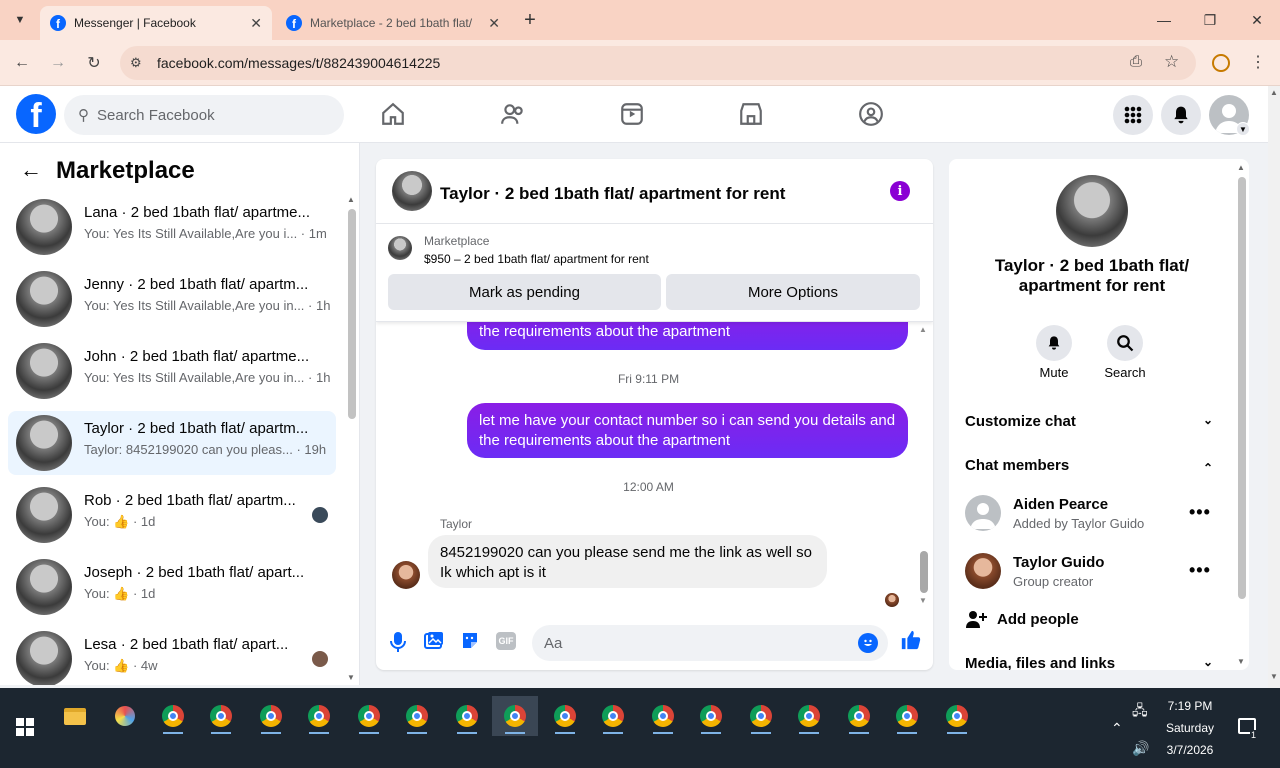  What do you see at coordinates (36, 114) in the screenshot?
I see `facebook-logo-icon: f` at bounding box center [36, 114].